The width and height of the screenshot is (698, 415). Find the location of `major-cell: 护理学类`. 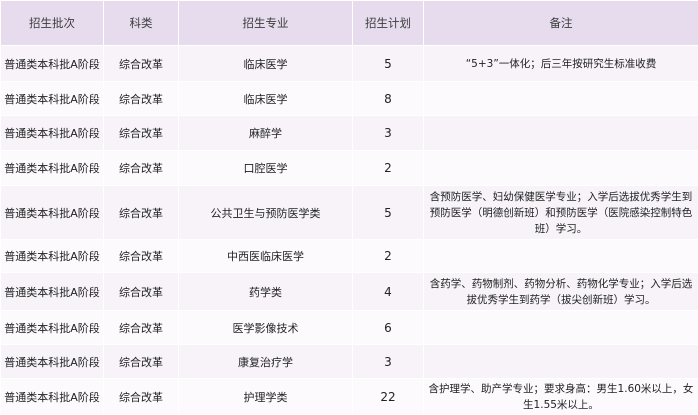

major-cell: 护理学类 is located at coordinates (265, 396).